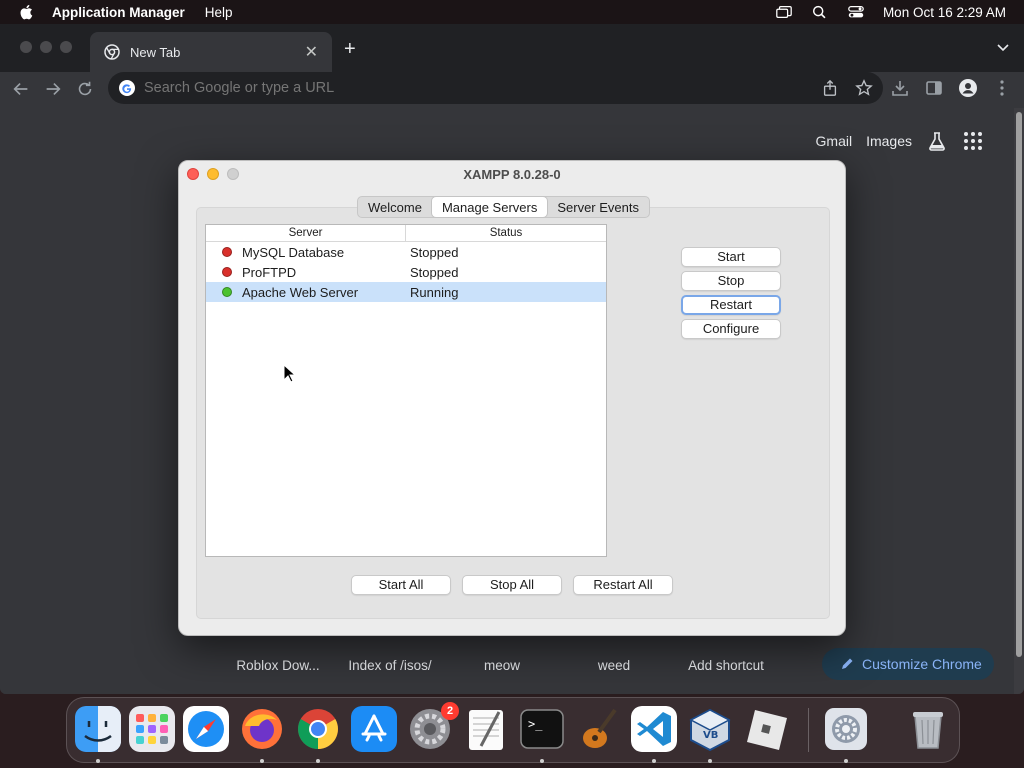 This screenshot has height=768, width=1024. I want to click on google-apps-grid-icon, so click(973, 141).